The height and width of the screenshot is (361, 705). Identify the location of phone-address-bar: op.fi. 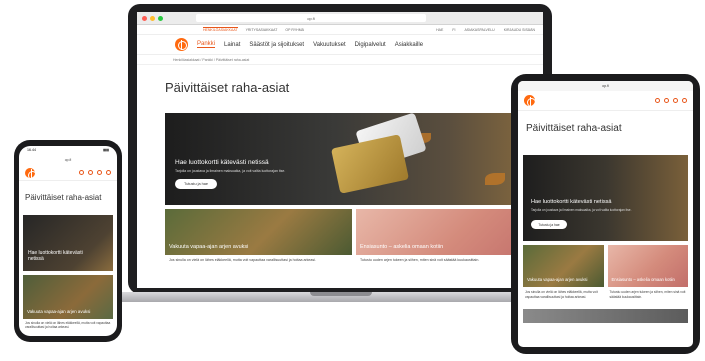
(68, 160).